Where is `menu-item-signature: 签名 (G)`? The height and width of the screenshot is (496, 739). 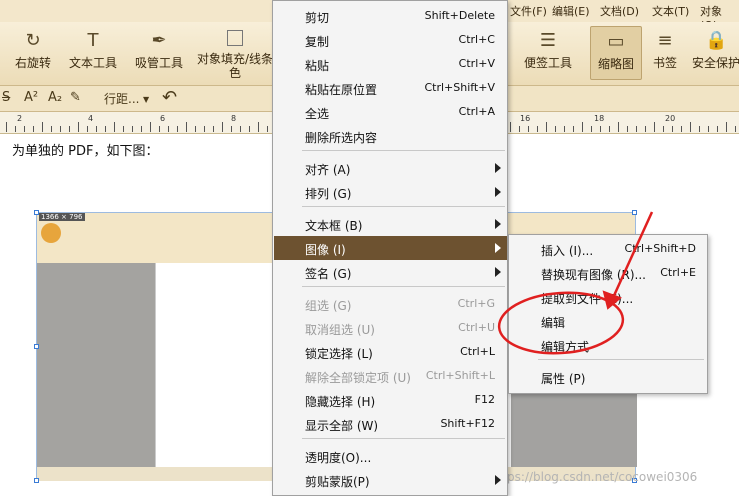 menu-item-signature: 签名 (G) is located at coordinates (390, 272).